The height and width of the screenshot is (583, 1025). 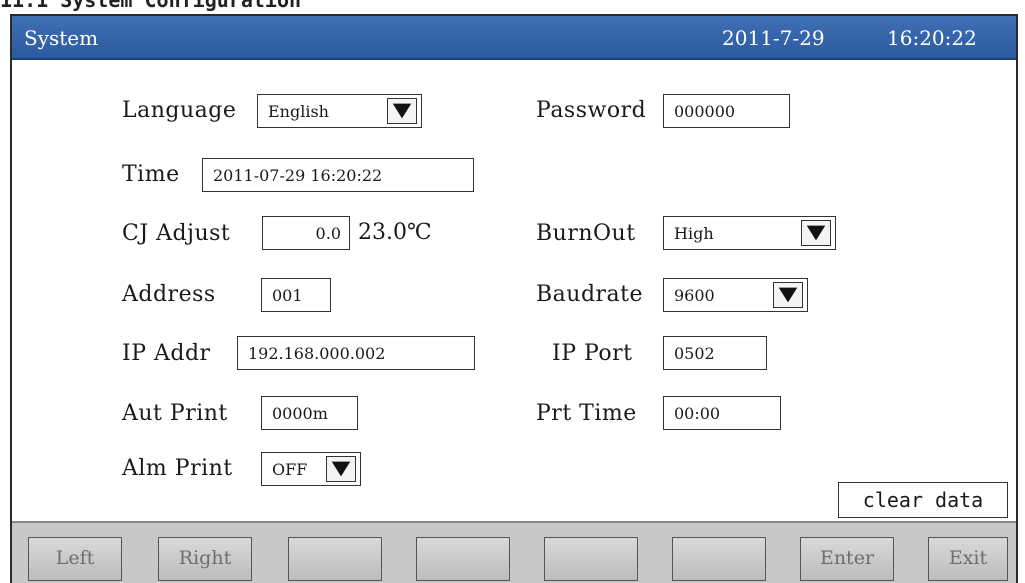 I want to click on softkey-3-button, so click(x=335, y=559).